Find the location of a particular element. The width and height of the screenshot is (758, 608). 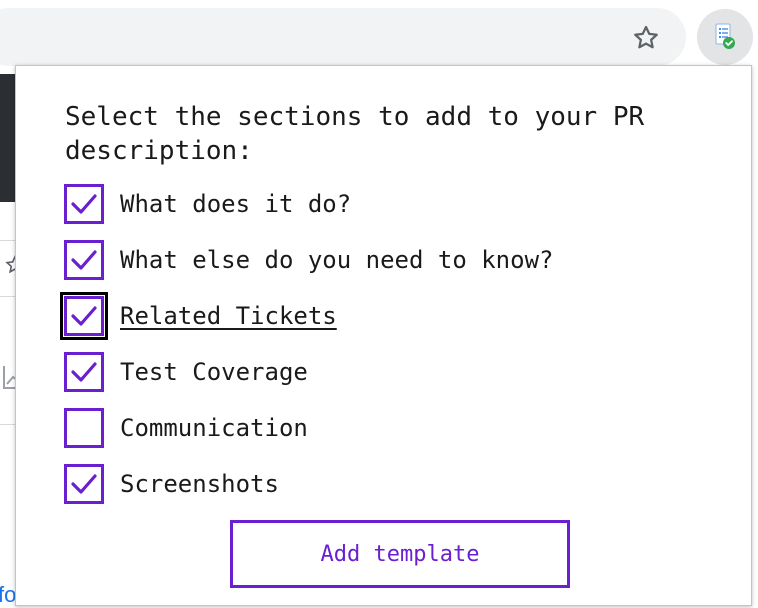

option-label: Test Coverage is located at coordinates (214, 372).